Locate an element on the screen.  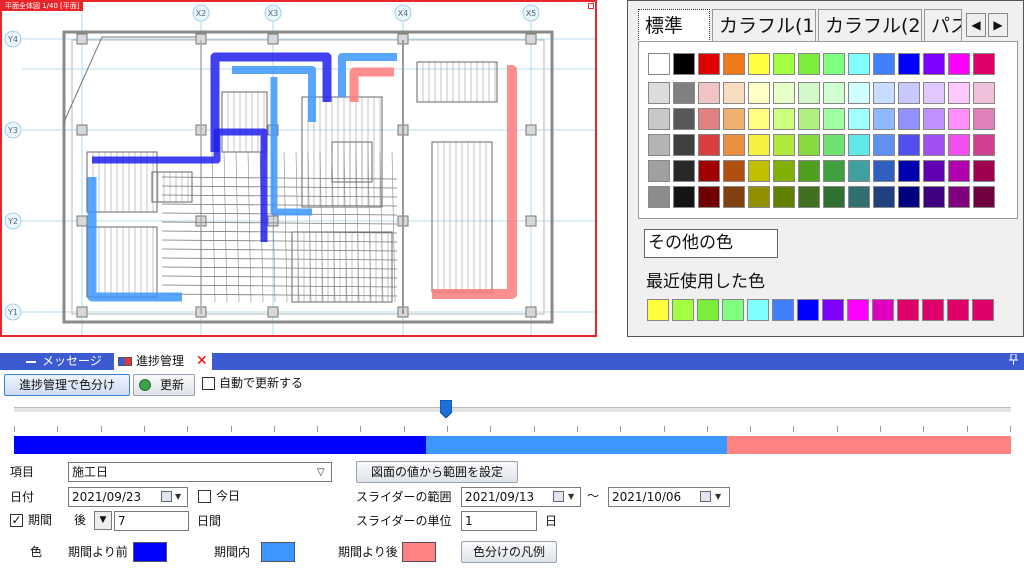
pin-icon is located at coordinates (1013, 360).